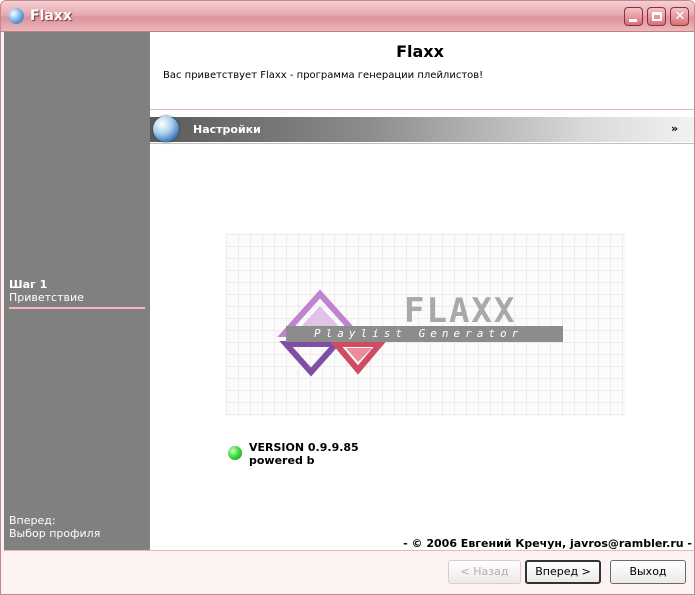  I want to click on title-bar: Flaxx ✕, so click(347, 16).